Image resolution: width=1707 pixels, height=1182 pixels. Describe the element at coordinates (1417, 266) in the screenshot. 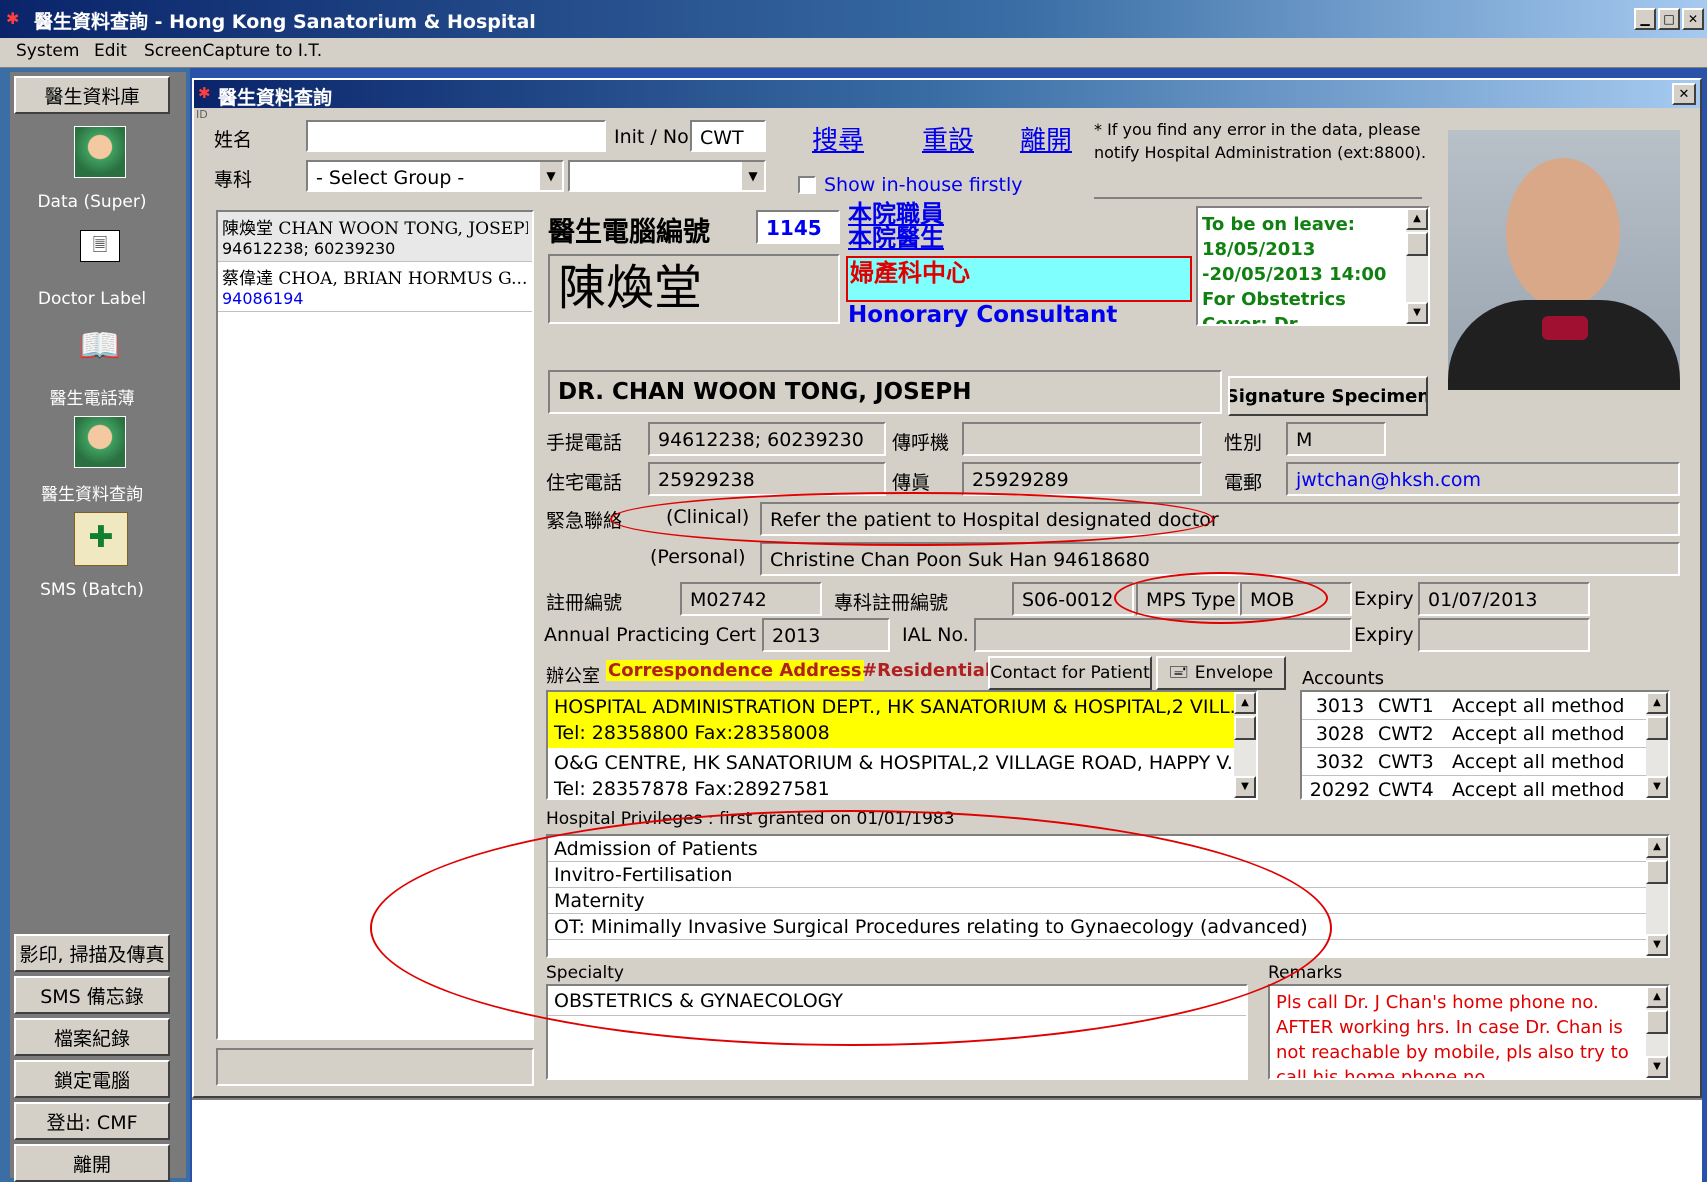

I see `leave-scrollbar: ▲ ▼` at that location.